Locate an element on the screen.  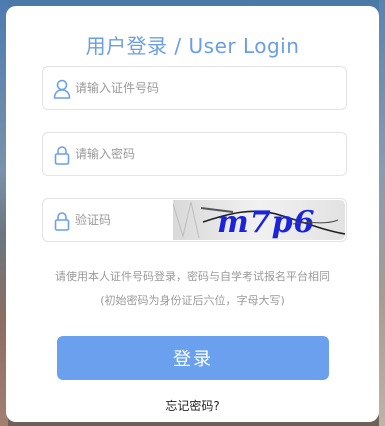
password-input is located at coordinates (205, 154).